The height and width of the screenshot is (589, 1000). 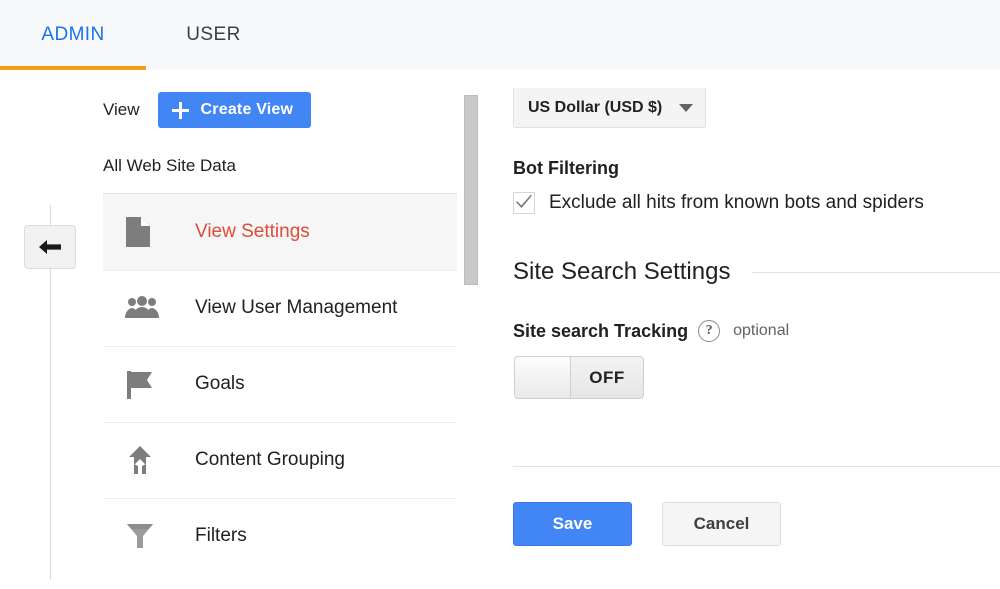 What do you see at coordinates (142, 232) in the screenshot?
I see `document-icon` at bounding box center [142, 232].